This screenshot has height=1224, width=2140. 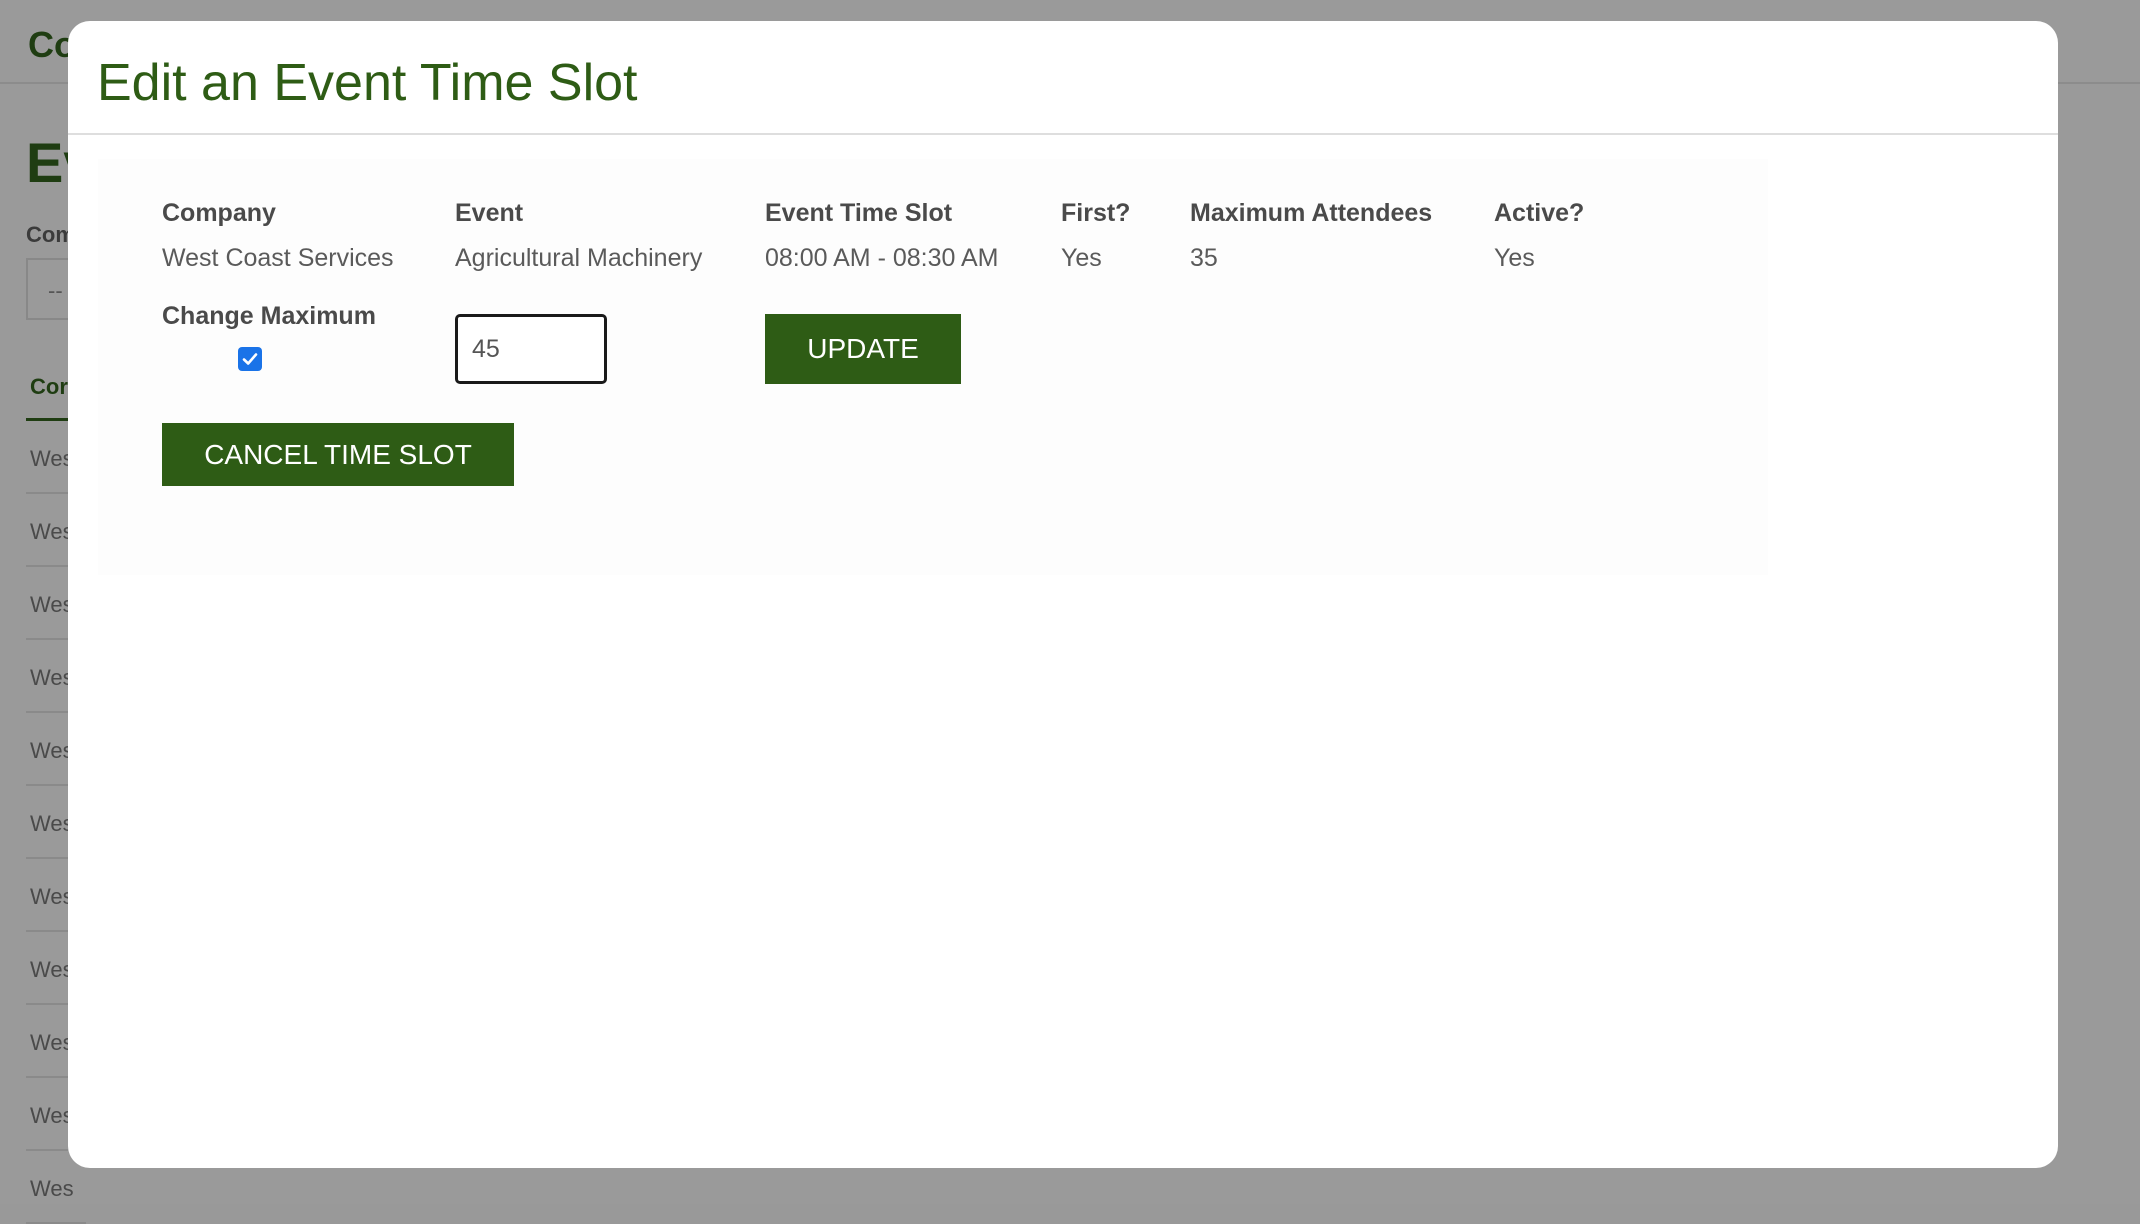 I want to click on active-header: Active?, so click(x=1539, y=213).